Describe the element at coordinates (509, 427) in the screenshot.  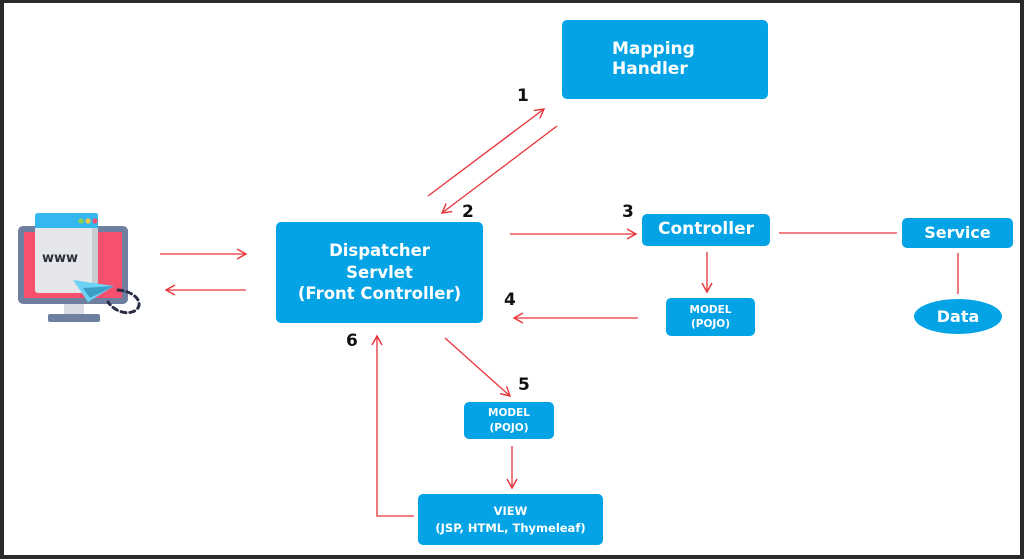
I see `model2-line2: (POJO)` at that location.